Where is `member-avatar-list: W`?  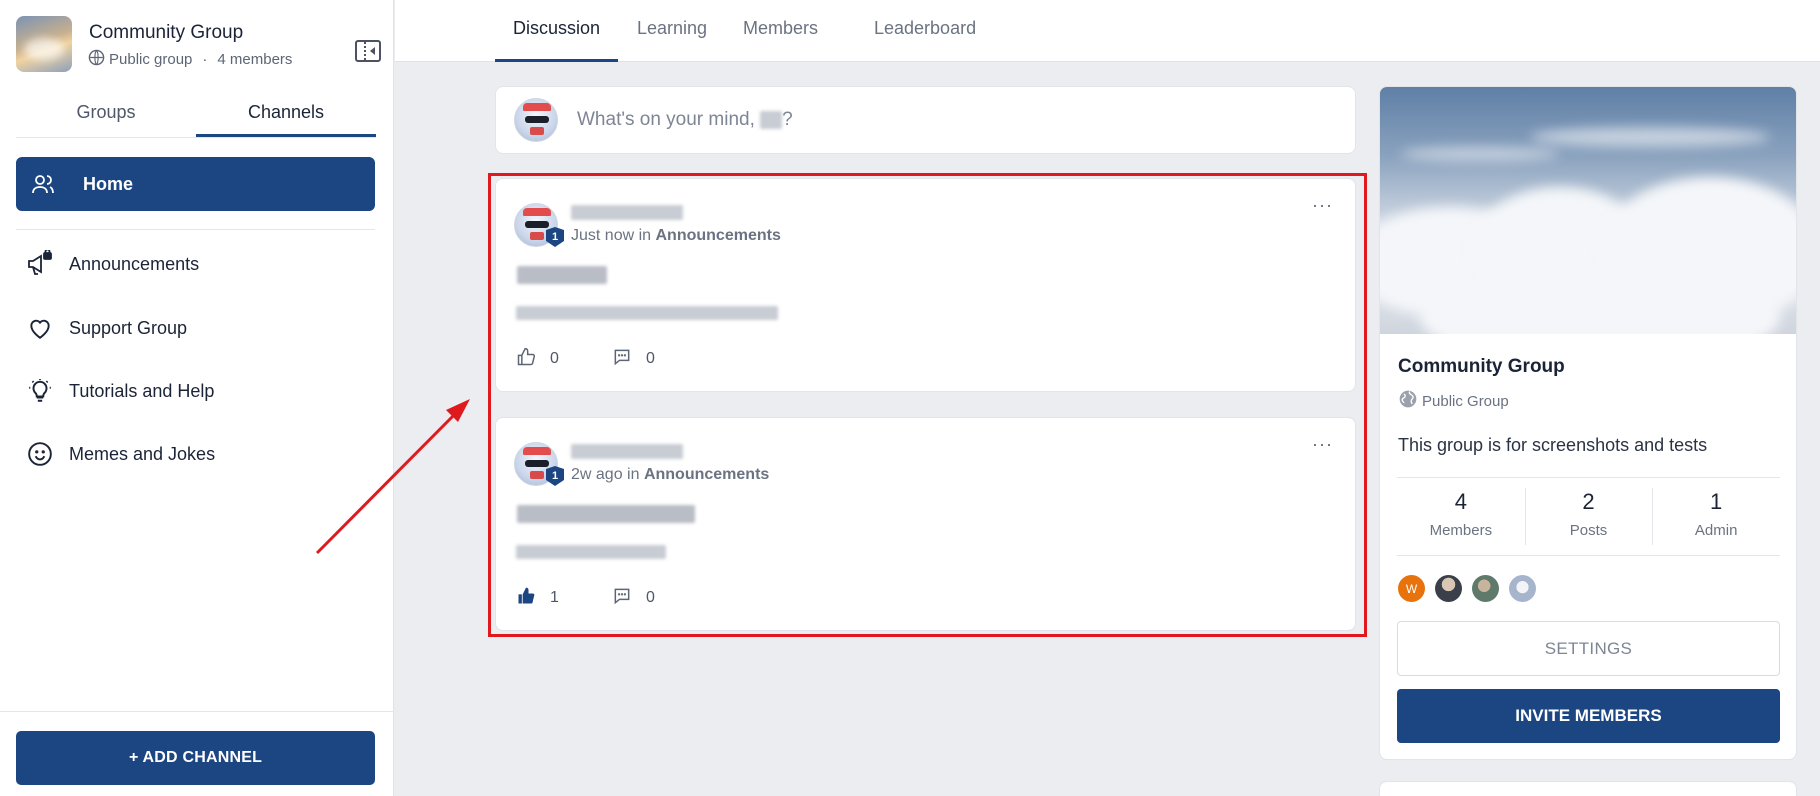
member-avatar-list: W is located at coordinates (1467, 588).